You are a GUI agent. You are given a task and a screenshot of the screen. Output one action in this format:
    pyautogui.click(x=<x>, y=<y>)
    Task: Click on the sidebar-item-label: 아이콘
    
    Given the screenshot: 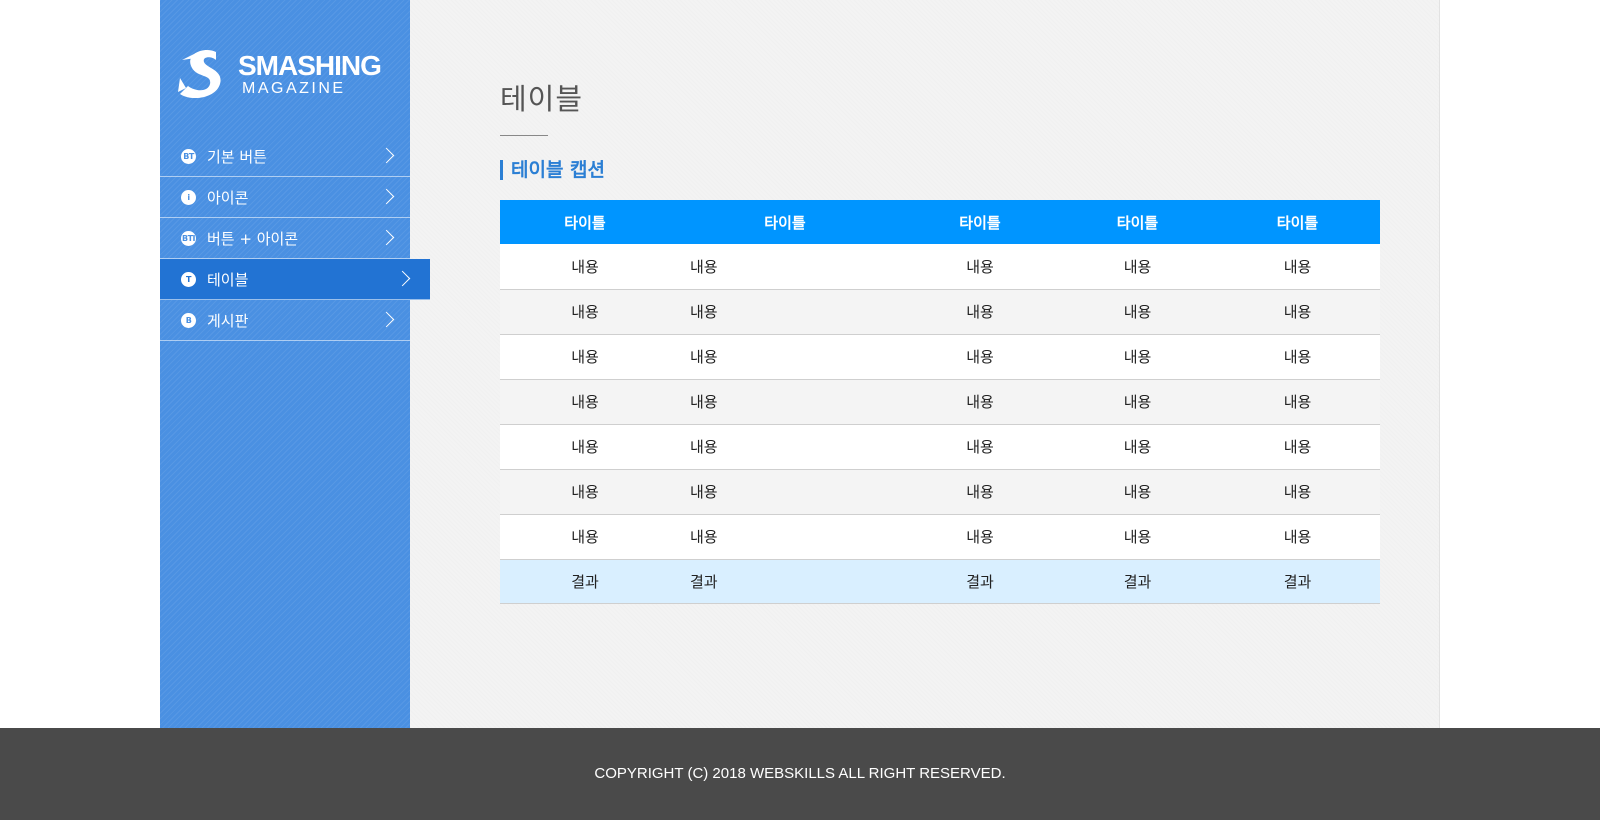 What is the action you would take?
    pyautogui.click(x=228, y=198)
    